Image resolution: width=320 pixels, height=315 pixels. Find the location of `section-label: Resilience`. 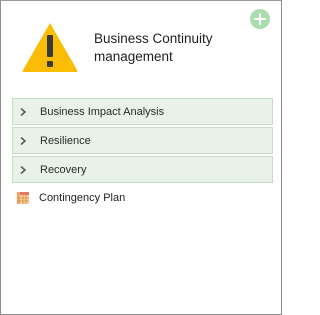

section-label: Resilience is located at coordinates (65, 140).